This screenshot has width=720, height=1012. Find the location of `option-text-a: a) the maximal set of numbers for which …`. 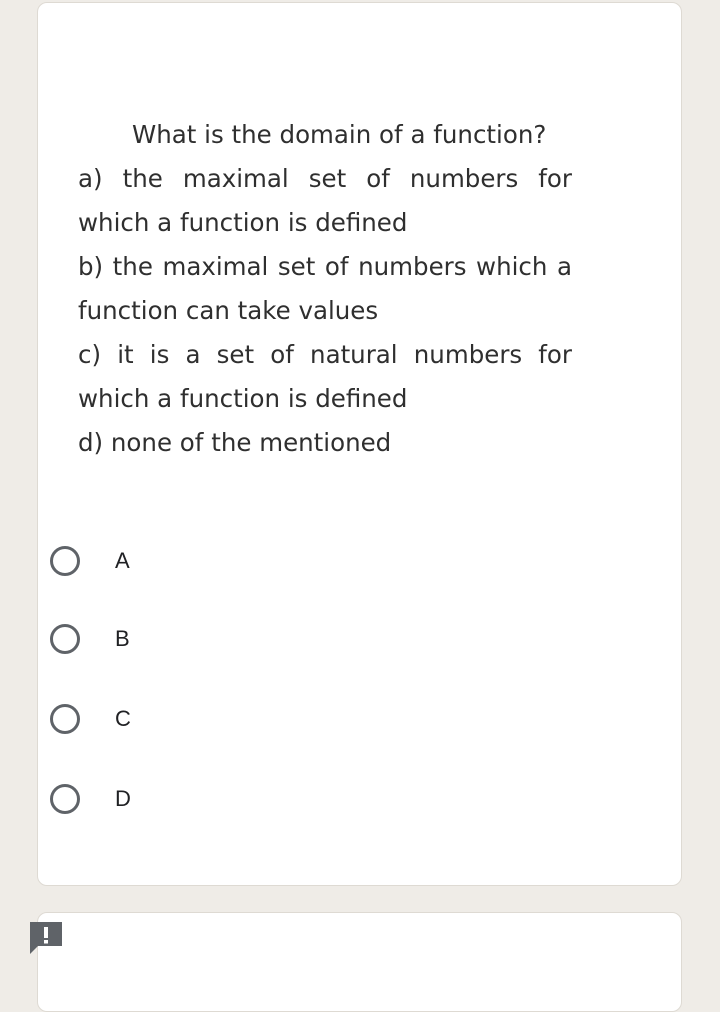

option-text-a: a) the maximal set of numbers for which … is located at coordinates (325, 200).